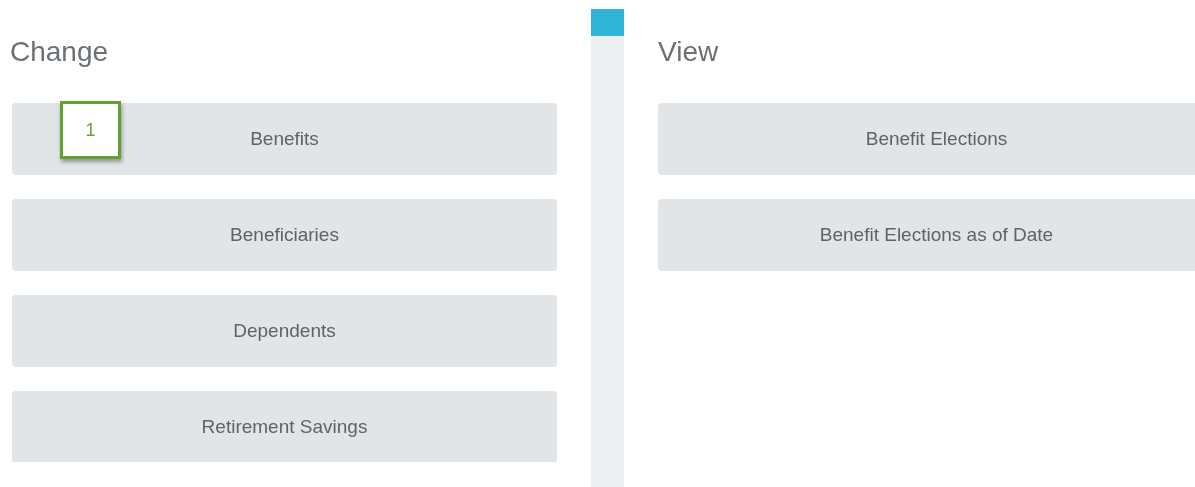 This screenshot has width=1195, height=487. What do you see at coordinates (607, 22) in the screenshot?
I see `scrollbar-thumb` at bounding box center [607, 22].